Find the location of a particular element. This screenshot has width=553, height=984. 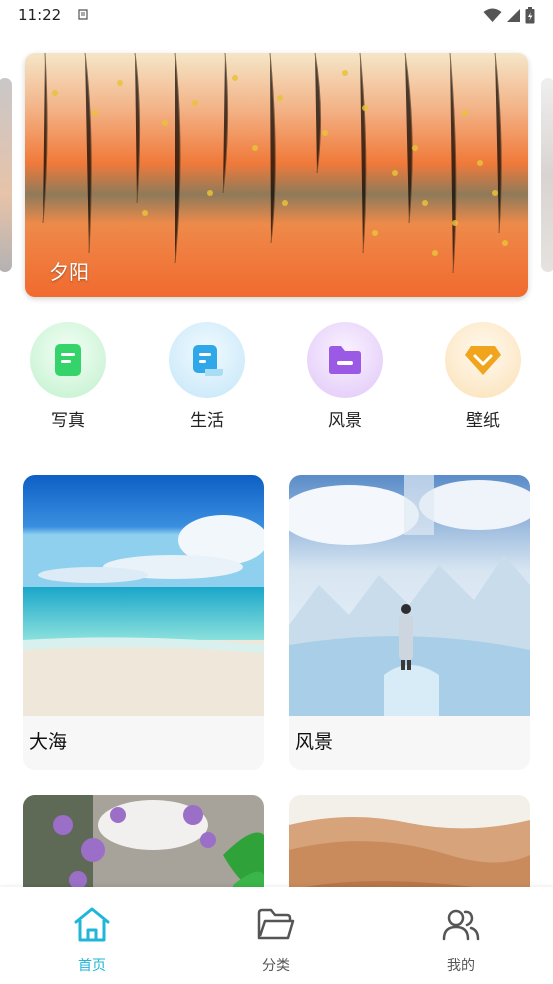

diamond-icon is located at coordinates (483, 360).